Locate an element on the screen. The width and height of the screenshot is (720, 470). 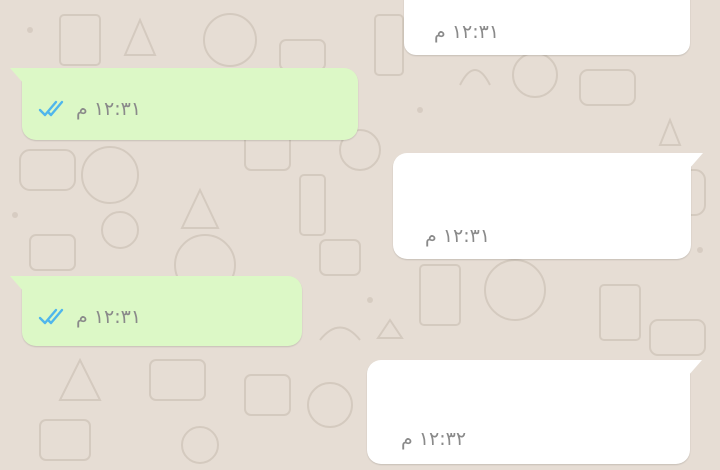
message-timestamp: ١٢:٣٢ م is located at coordinates (434, 439).